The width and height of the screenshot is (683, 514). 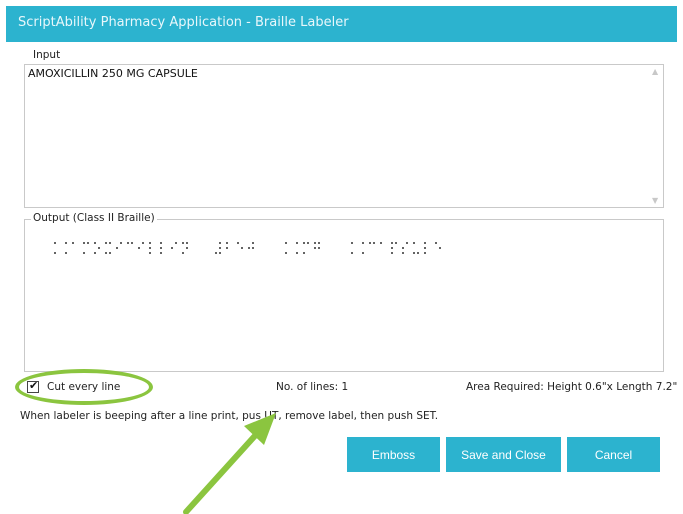 What do you see at coordinates (47, 55) in the screenshot?
I see `input-label: Input` at bounding box center [47, 55].